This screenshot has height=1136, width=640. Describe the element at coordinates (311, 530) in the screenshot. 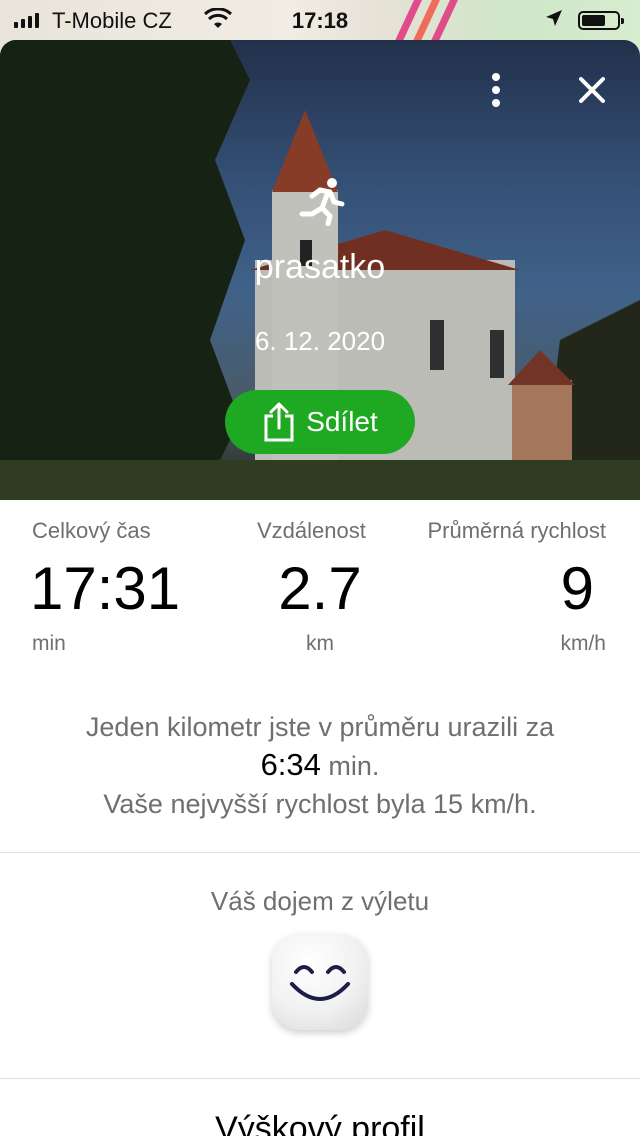

I see `distance-label: Vzdálenost` at that location.